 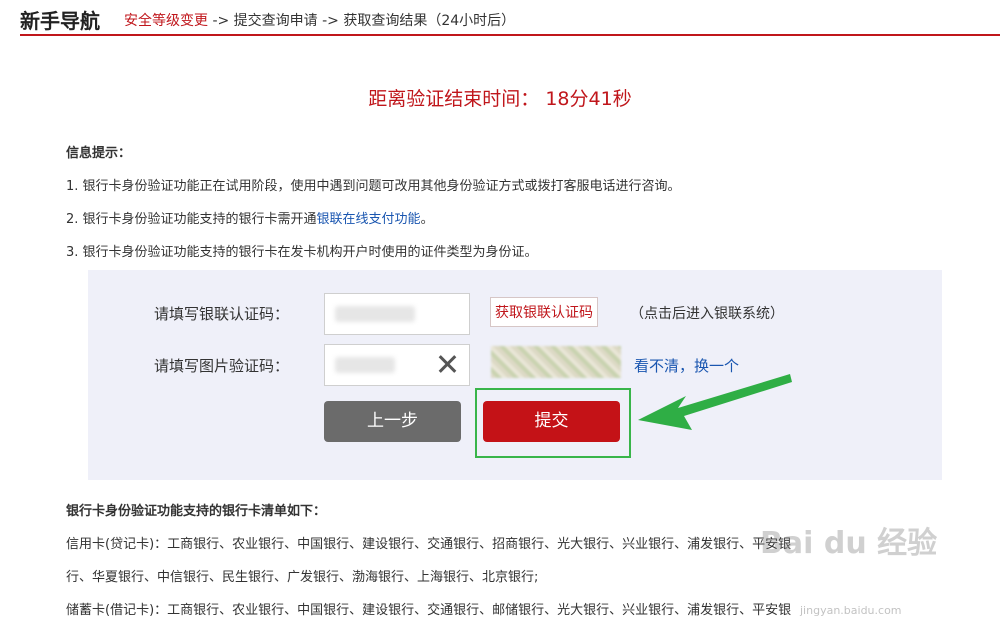 I want to click on countdown-value: 18分41秒, so click(x=588, y=99).